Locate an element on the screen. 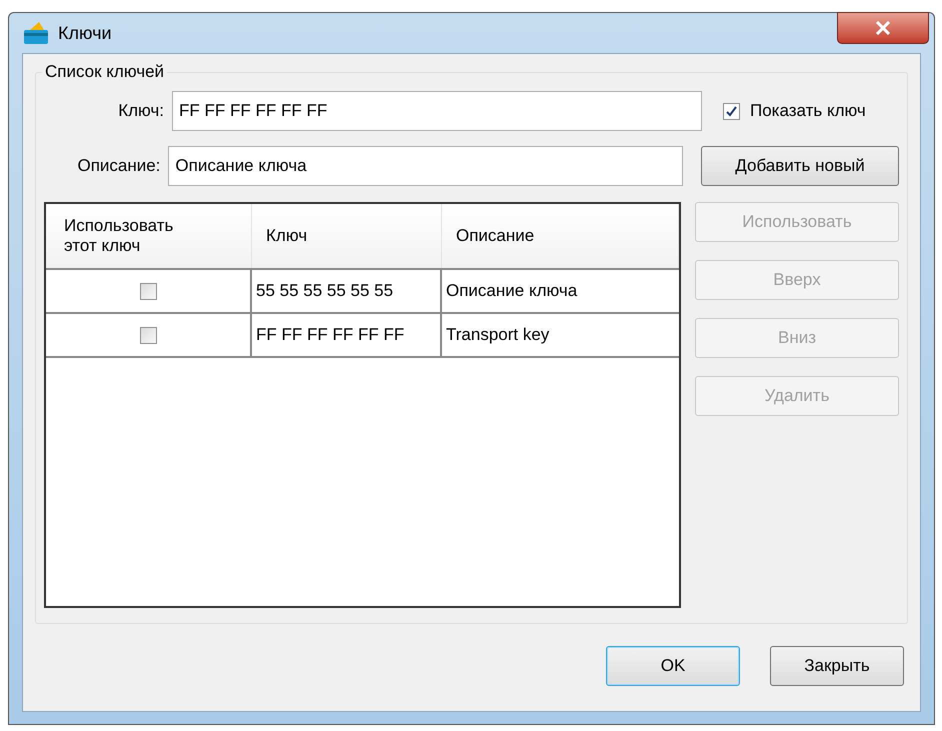  close-icon is located at coordinates (883, 28).